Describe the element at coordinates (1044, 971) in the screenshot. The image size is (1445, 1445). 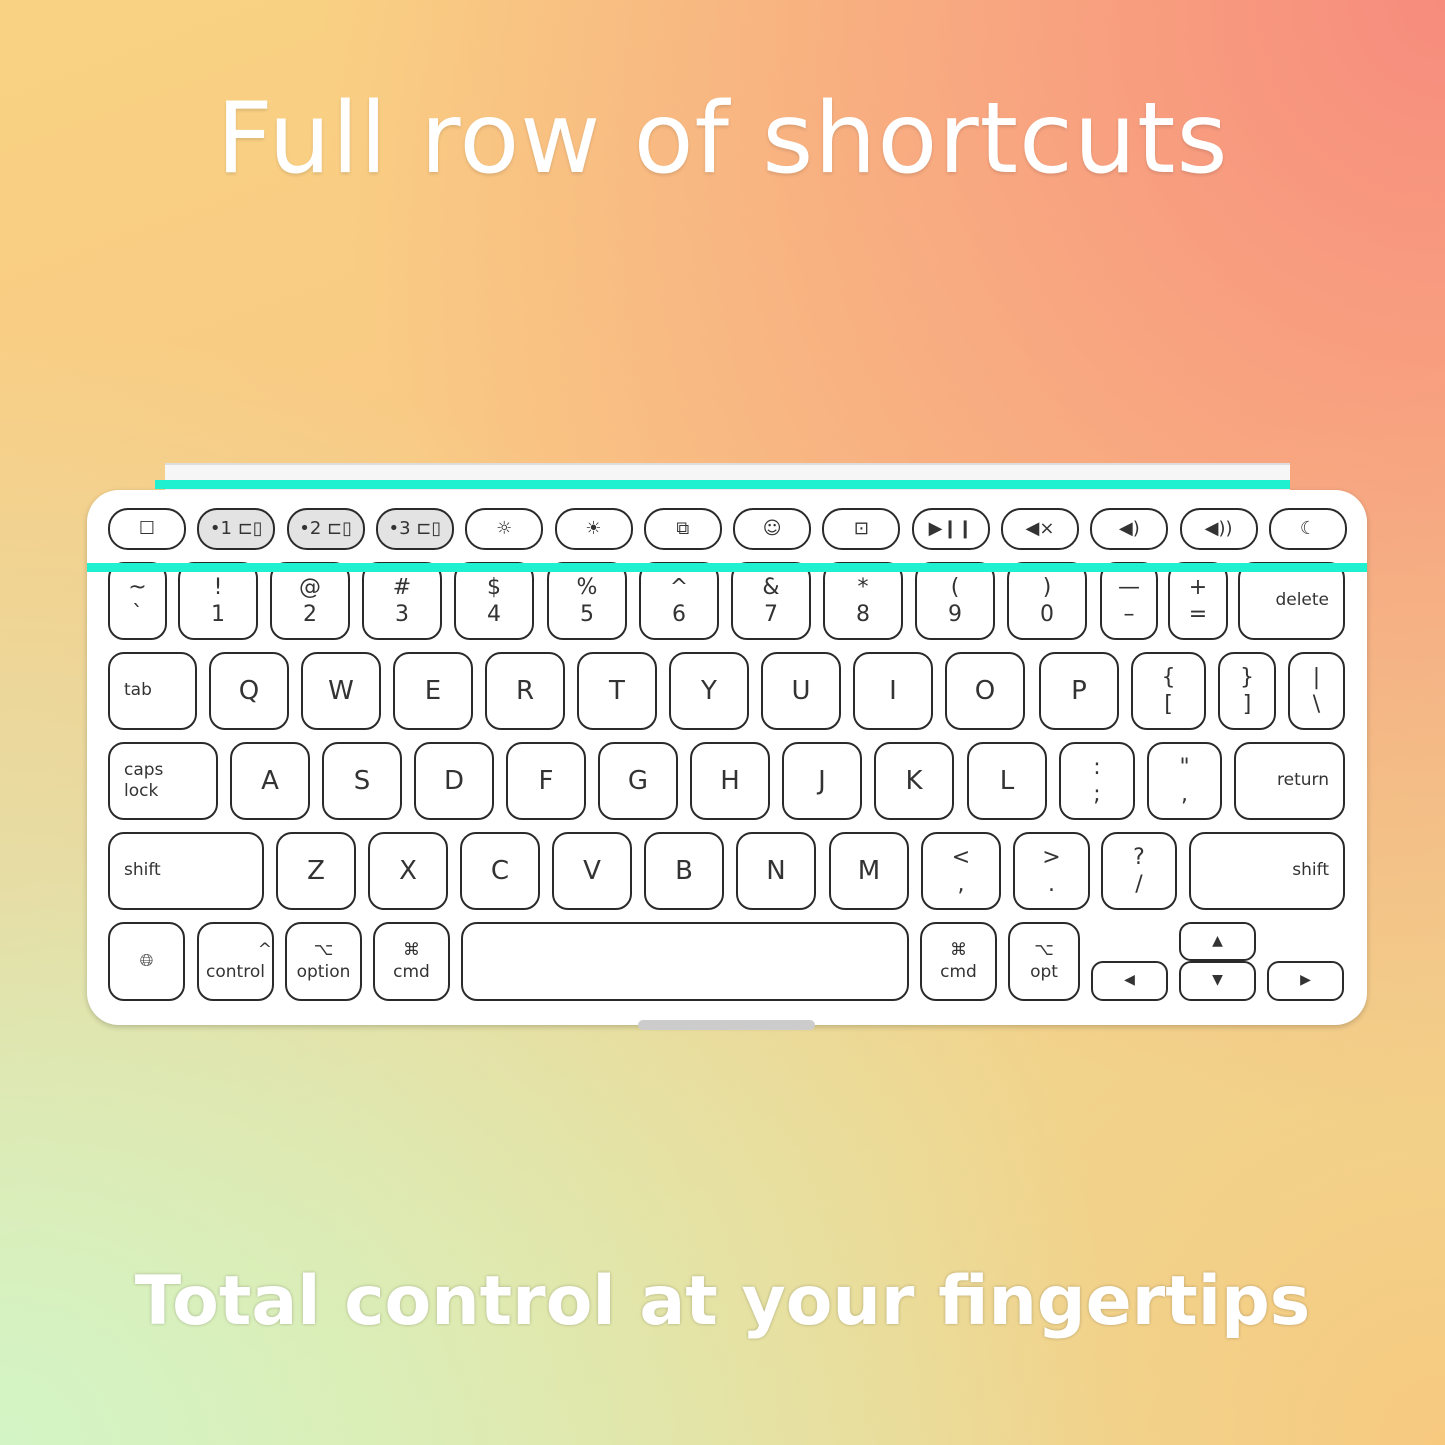
I see `key-bottom-legend: opt` at that location.